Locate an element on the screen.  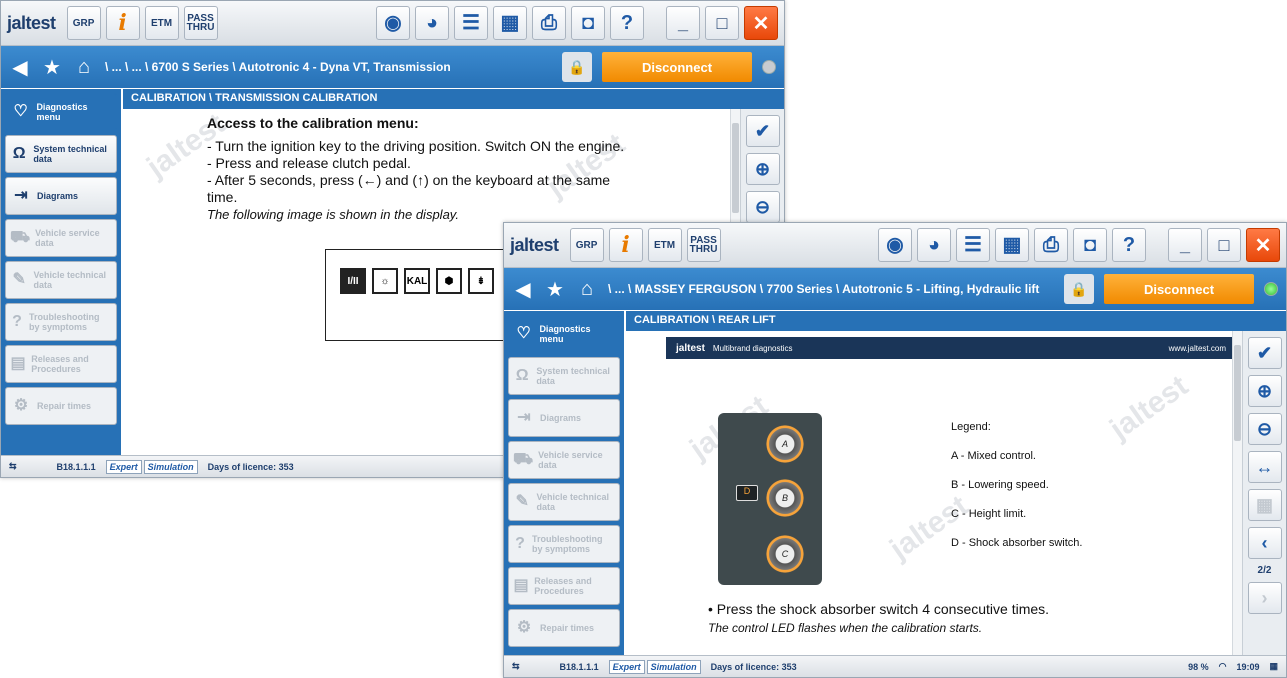
calculator-icon: ▦ is located at coordinates (510, 22).